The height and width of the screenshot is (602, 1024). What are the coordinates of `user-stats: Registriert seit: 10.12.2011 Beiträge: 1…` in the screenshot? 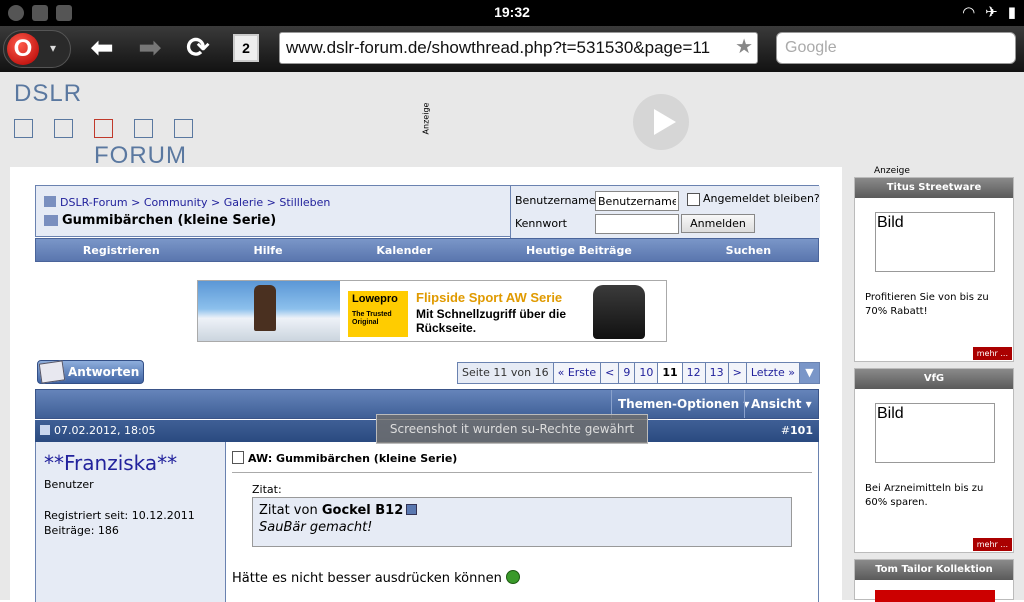 It's located at (119, 523).